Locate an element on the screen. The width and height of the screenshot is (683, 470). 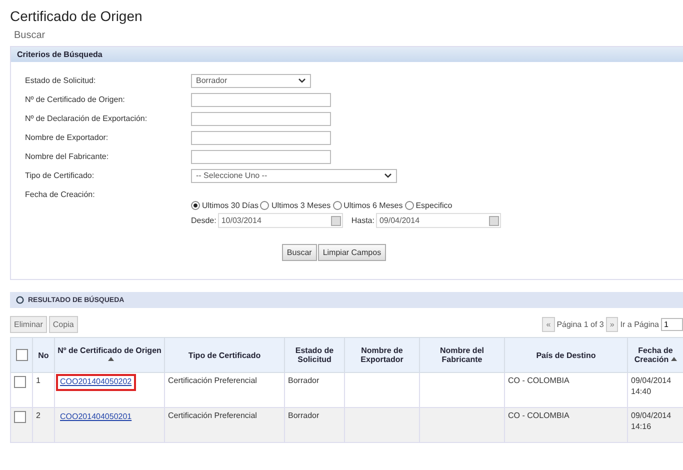
delete-button: Eliminar is located at coordinates (28, 324).